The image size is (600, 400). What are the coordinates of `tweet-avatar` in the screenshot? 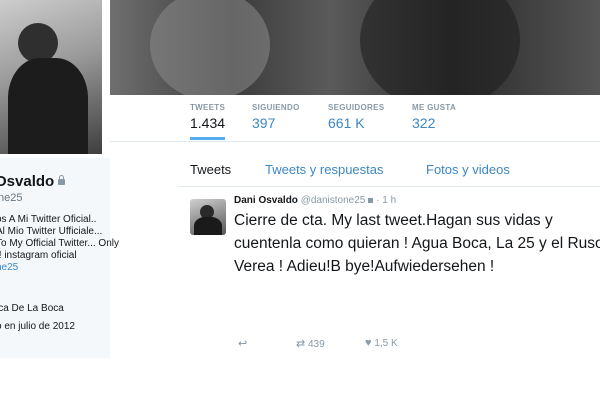 It's located at (208, 217).